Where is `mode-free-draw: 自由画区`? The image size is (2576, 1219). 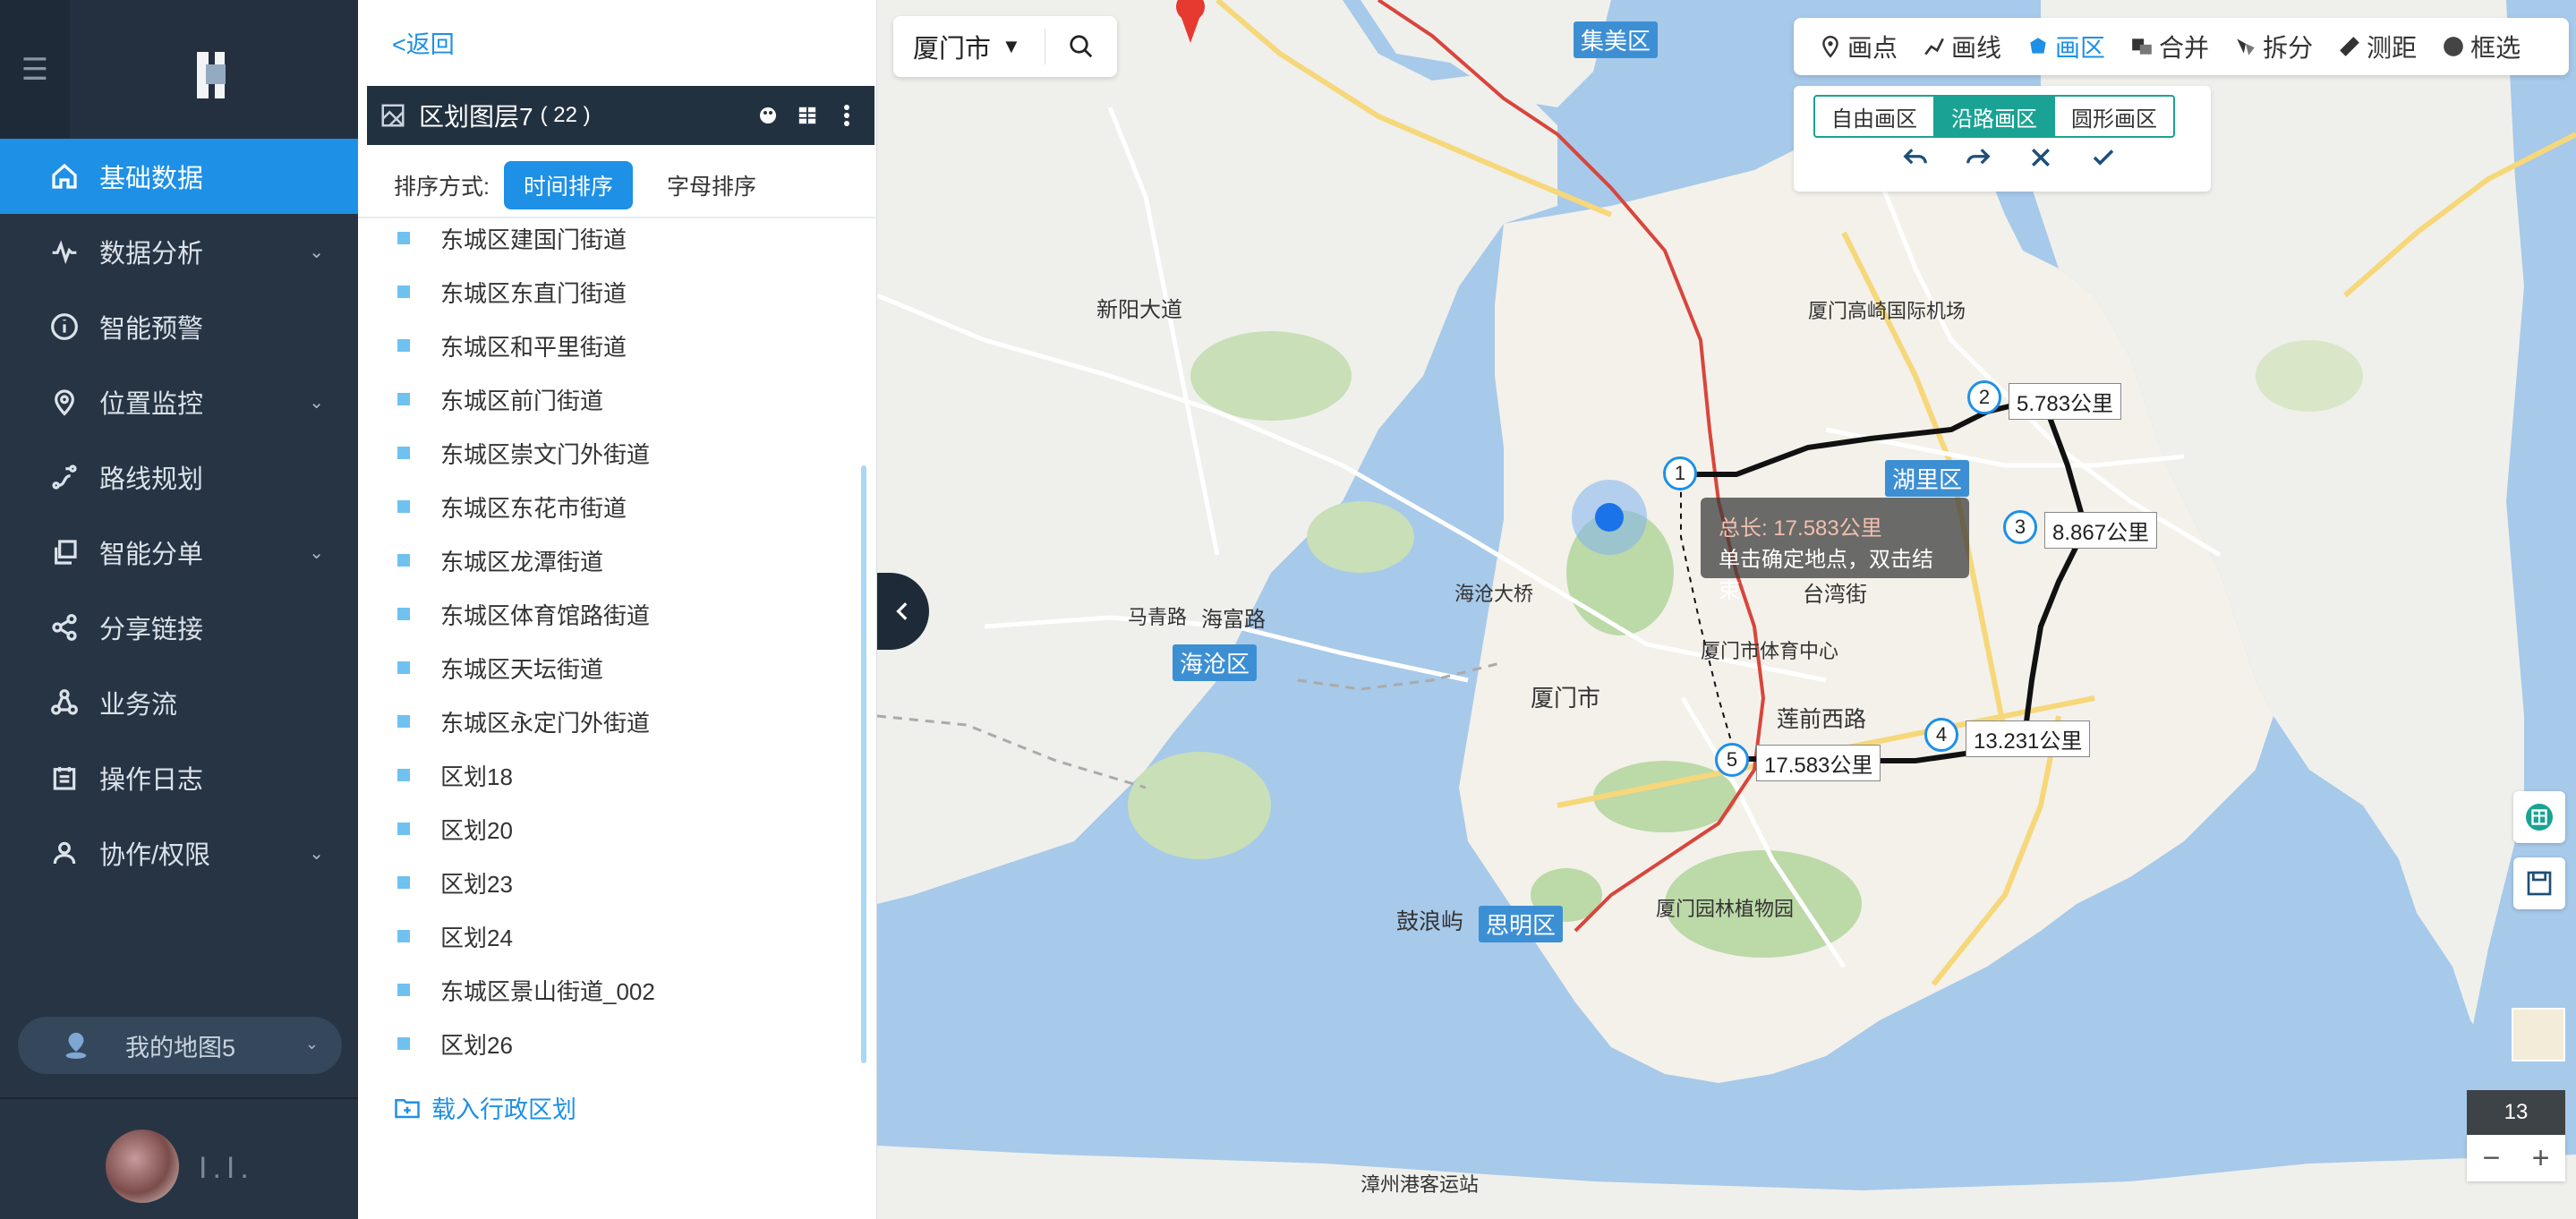
mode-free-draw: 自由画区 is located at coordinates (1875, 116).